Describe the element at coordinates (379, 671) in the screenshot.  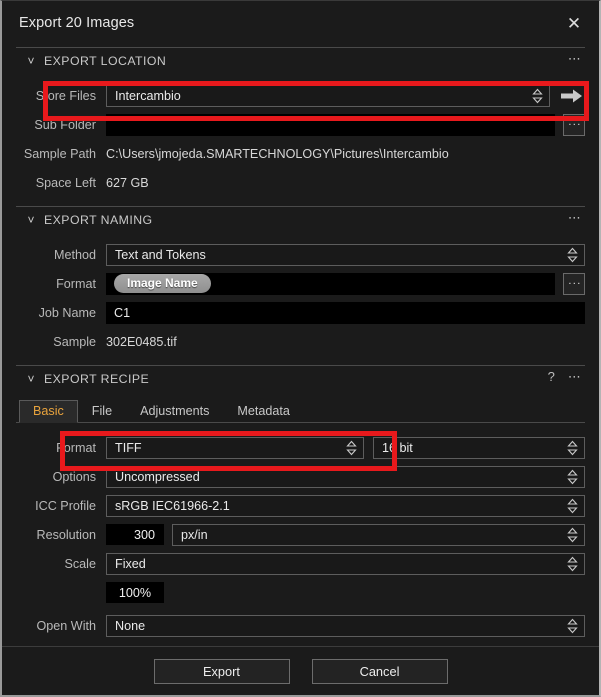
I see `cancel-button: Cancel` at that location.